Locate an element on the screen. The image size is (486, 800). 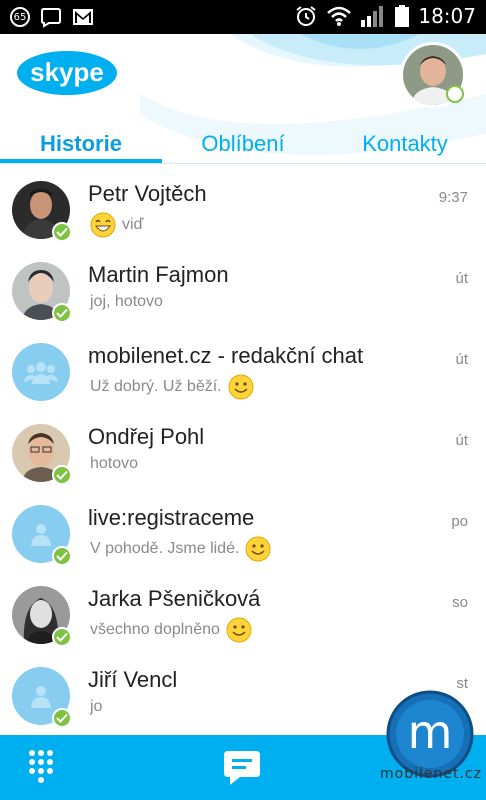
group-icon is located at coordinates (41, 373).